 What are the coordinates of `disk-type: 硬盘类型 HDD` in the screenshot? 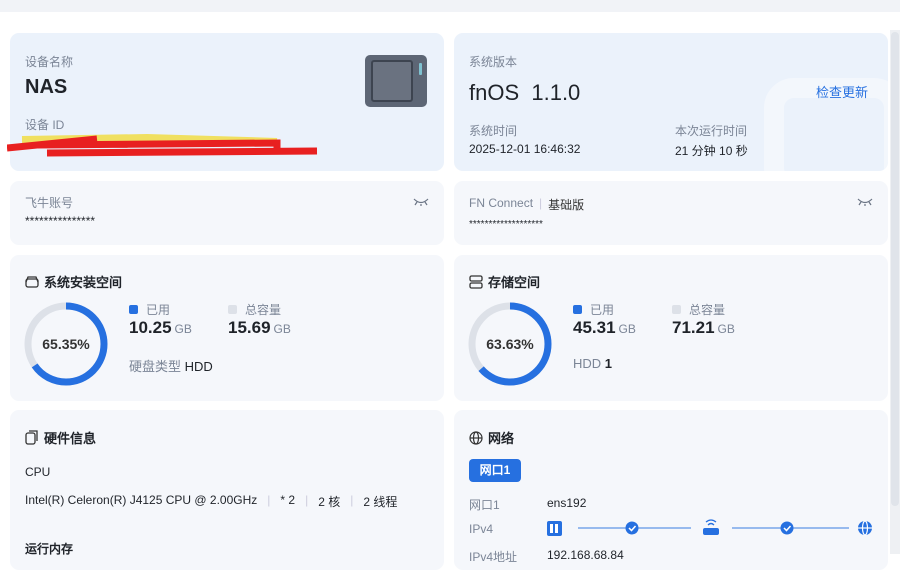 It's located at (171, 366).